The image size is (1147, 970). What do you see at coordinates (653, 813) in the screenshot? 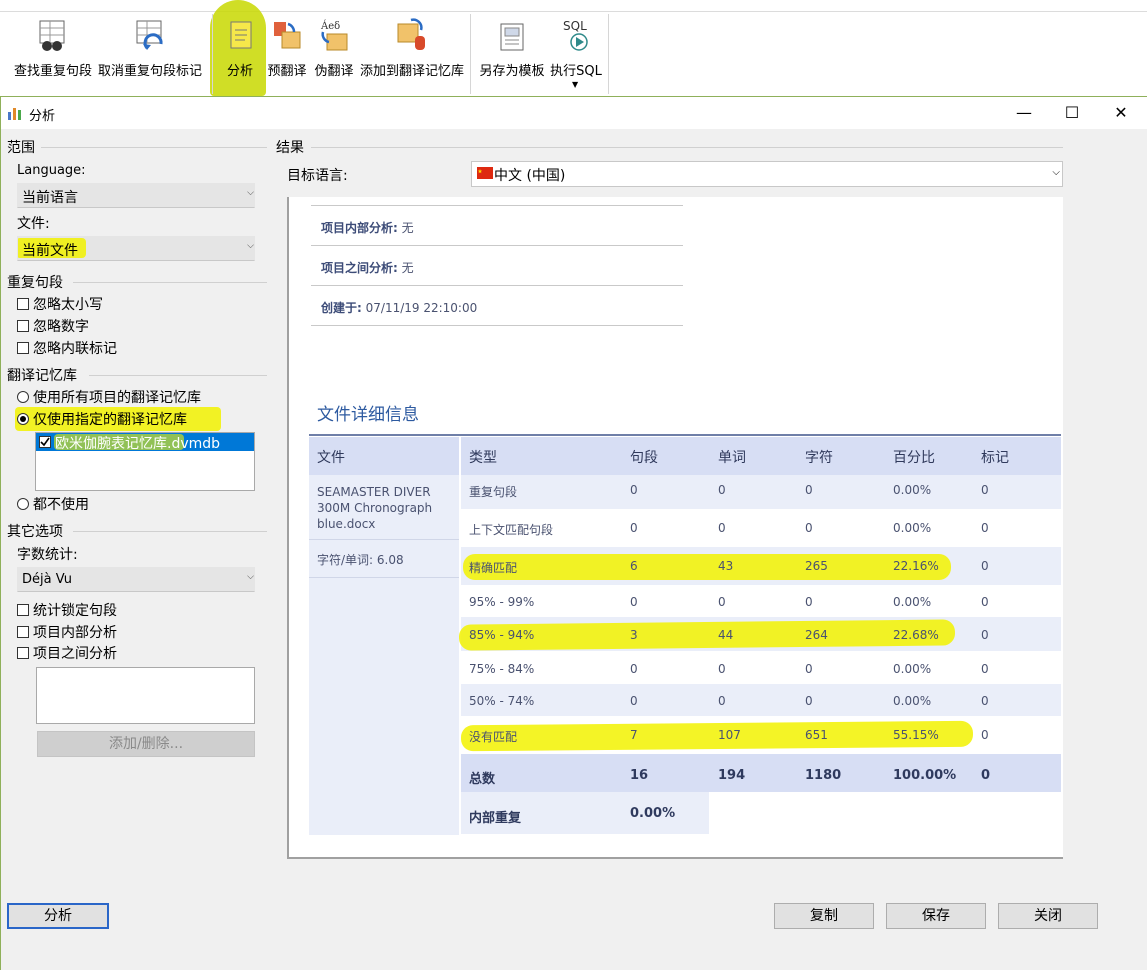
I see `internal-dup-value: 0.00%` at bounding box center [653, 813].